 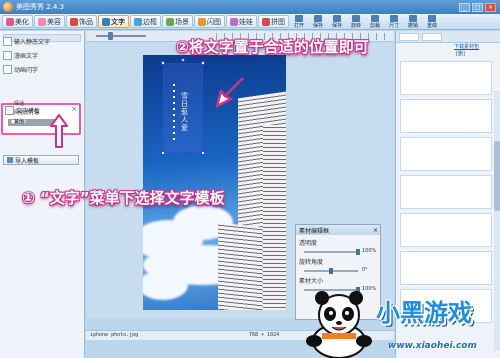 I want to click on delete-link: [删], so click(x=460, y=53).